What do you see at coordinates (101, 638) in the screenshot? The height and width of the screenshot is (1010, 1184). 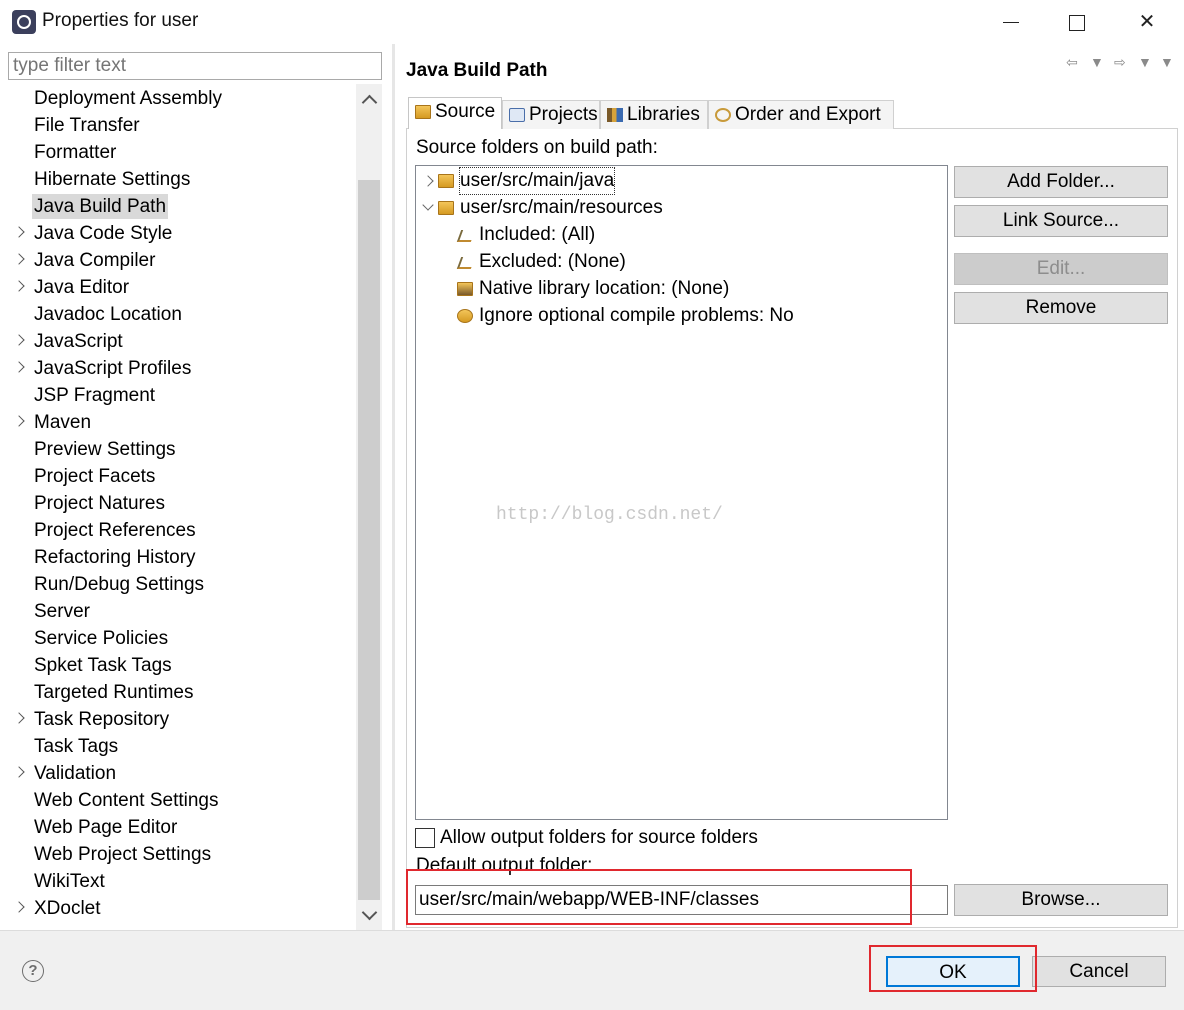 I see `sidebar-item-label: Service Policies` at bounding box center [101, 638].